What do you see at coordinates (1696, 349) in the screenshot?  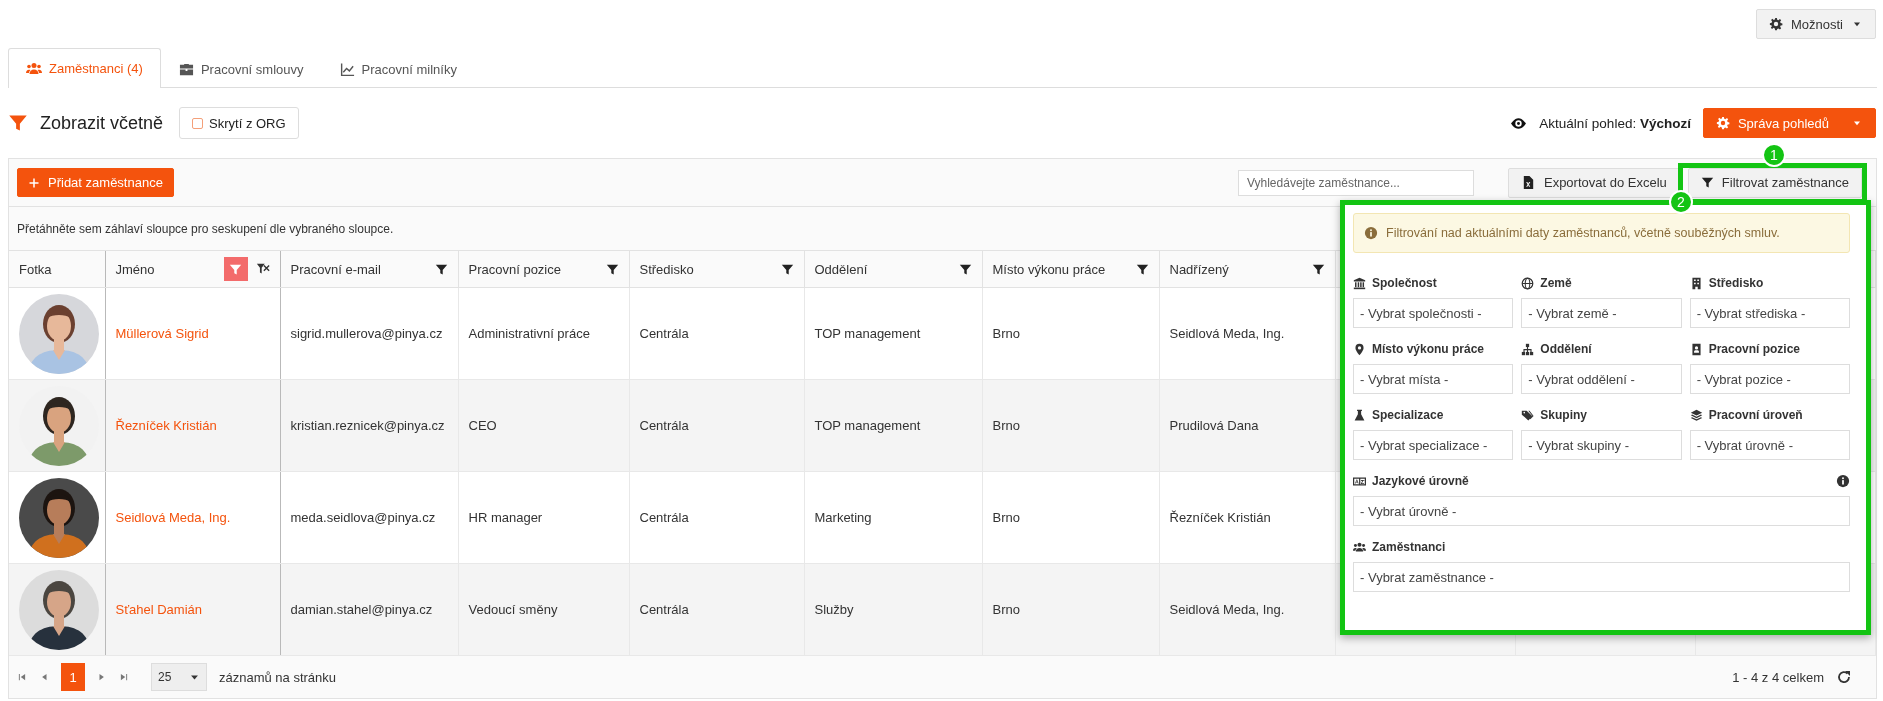 I see `id-badge-icon` at bounding box center [1696, 349].